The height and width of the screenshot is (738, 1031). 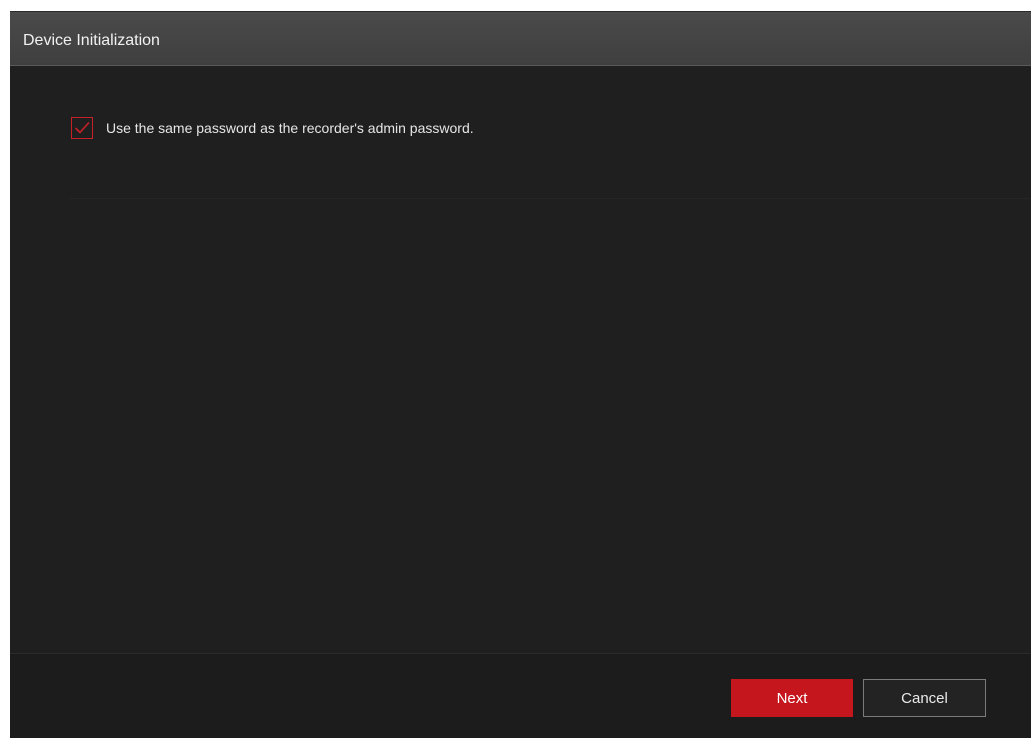 I want to click on cancel-button: Cancel, so click(x=924, y=698).